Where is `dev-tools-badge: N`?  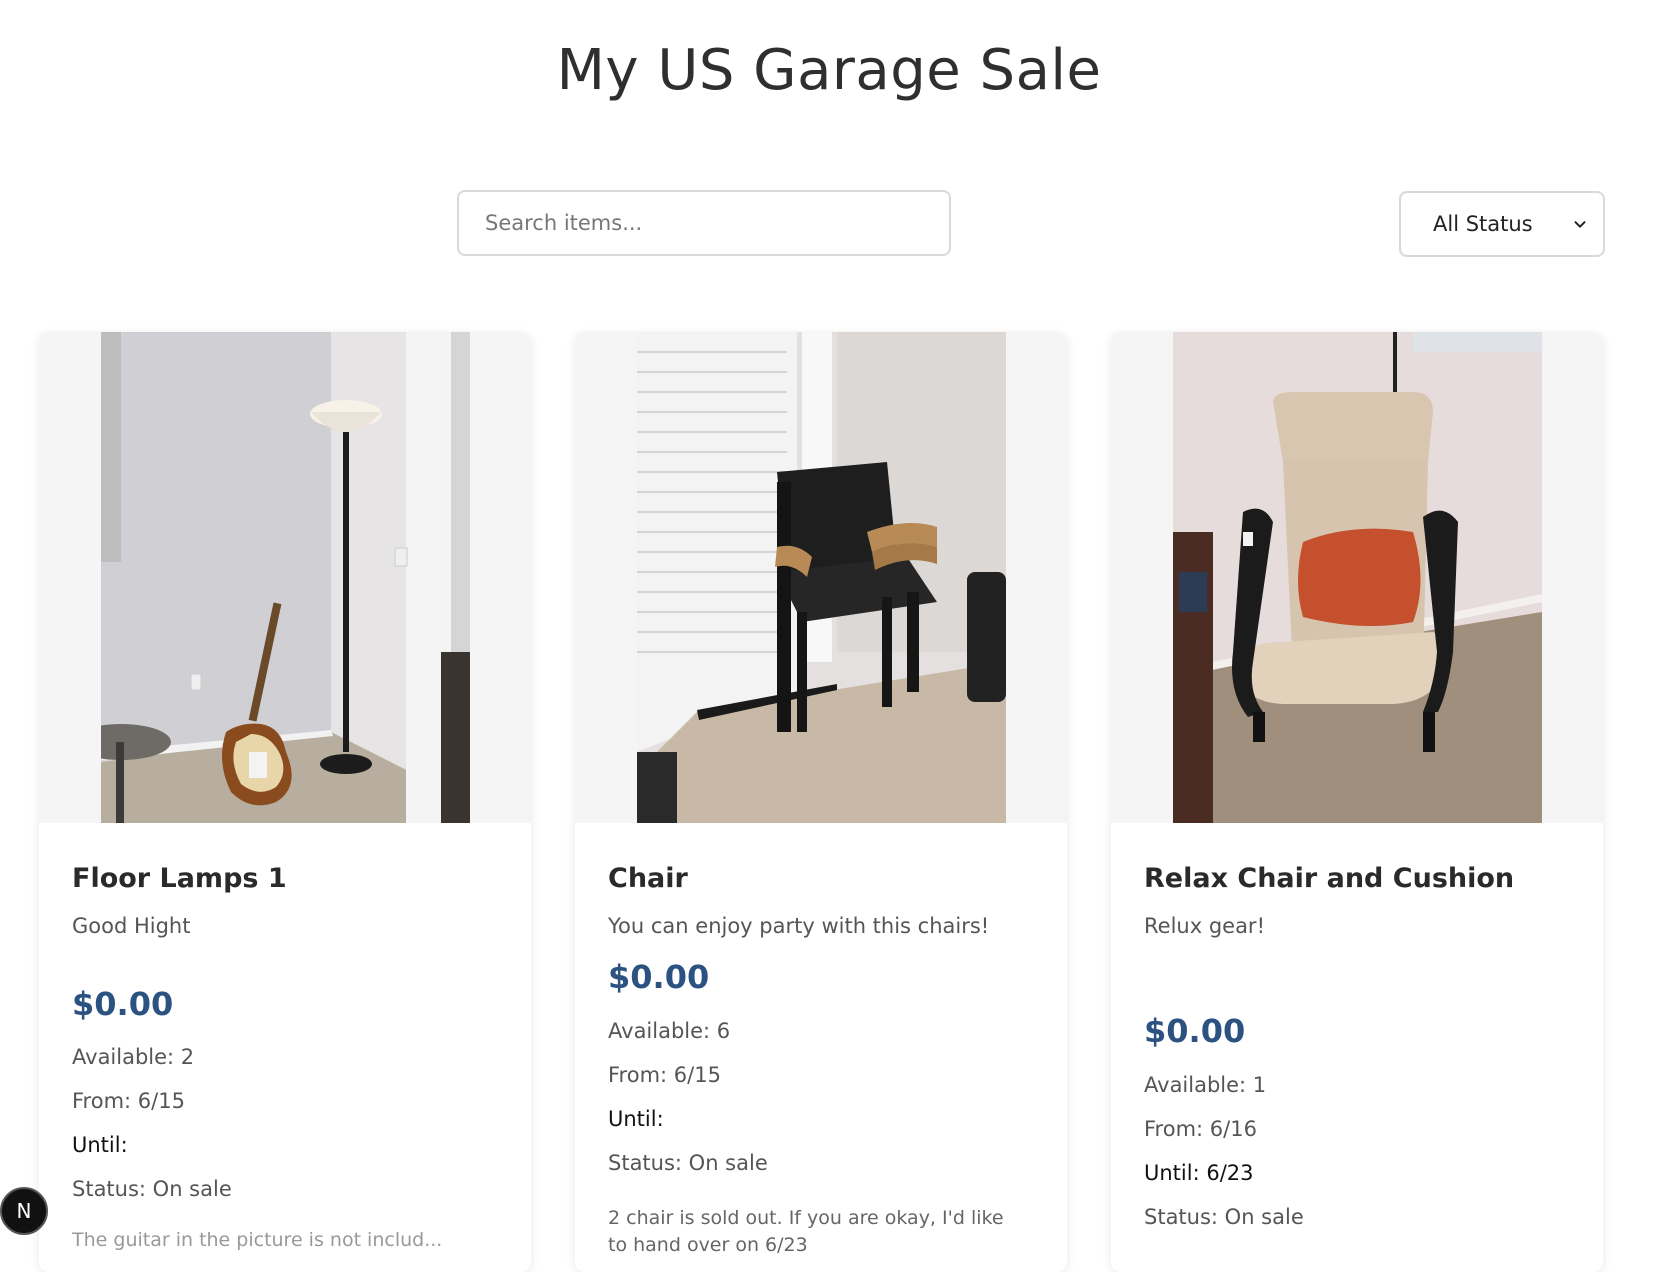
dev-tools-badge: N is located at coordinates (24, 1211).